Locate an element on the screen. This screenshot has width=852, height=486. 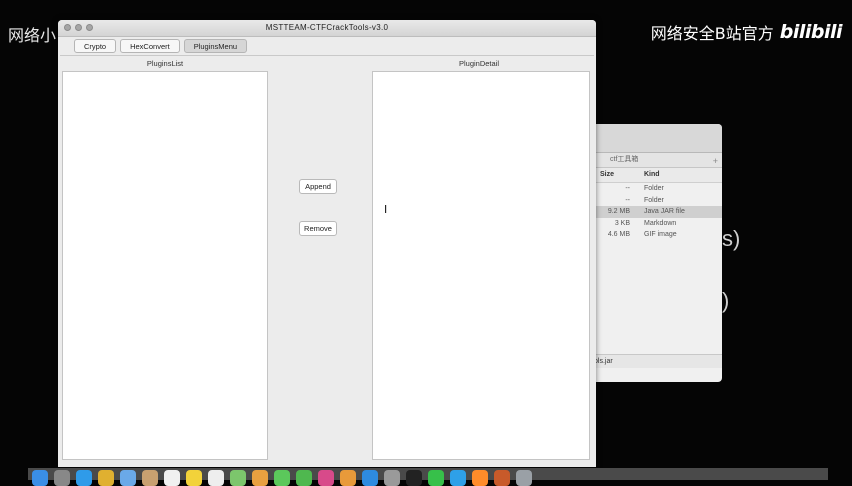
trash-icon is located at coordinates (524, 478).